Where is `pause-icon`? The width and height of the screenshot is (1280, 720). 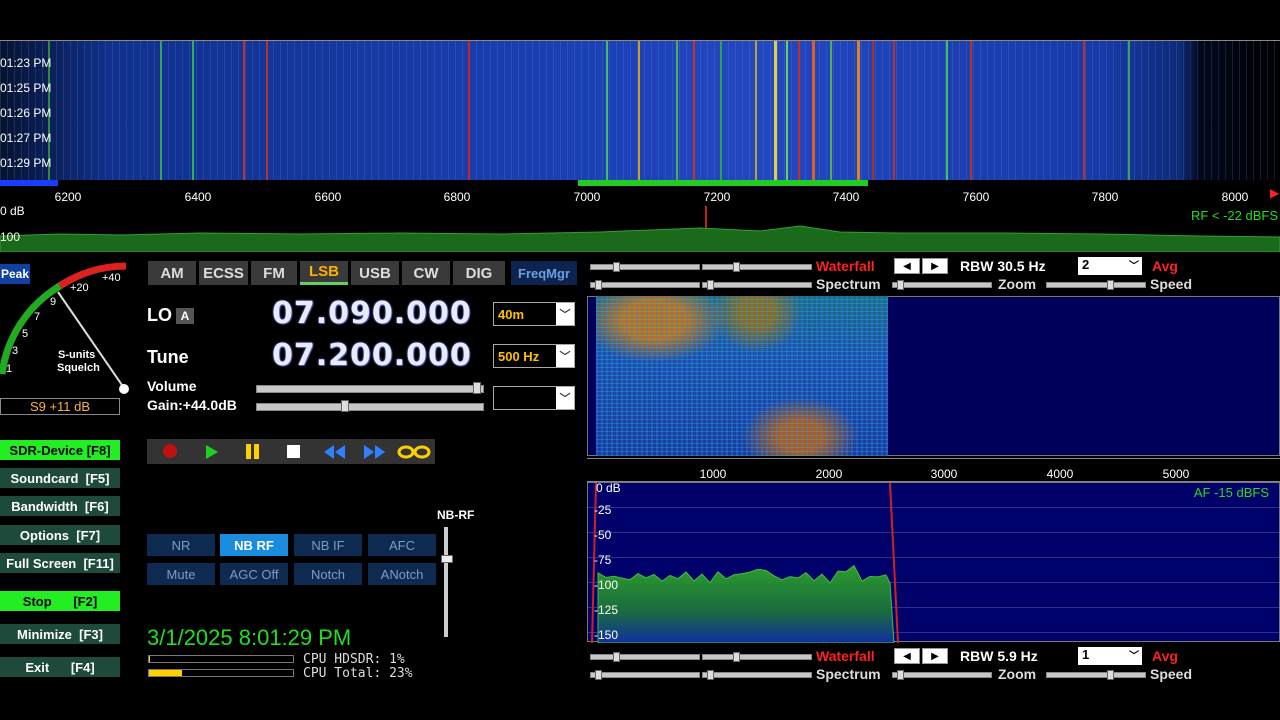 pause-icon is located at coordinates (253, 451).